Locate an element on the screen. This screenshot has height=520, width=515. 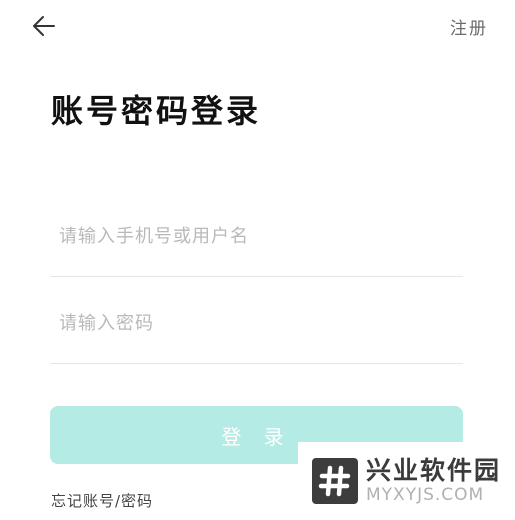
account-input is located at coordinates (256, 236).